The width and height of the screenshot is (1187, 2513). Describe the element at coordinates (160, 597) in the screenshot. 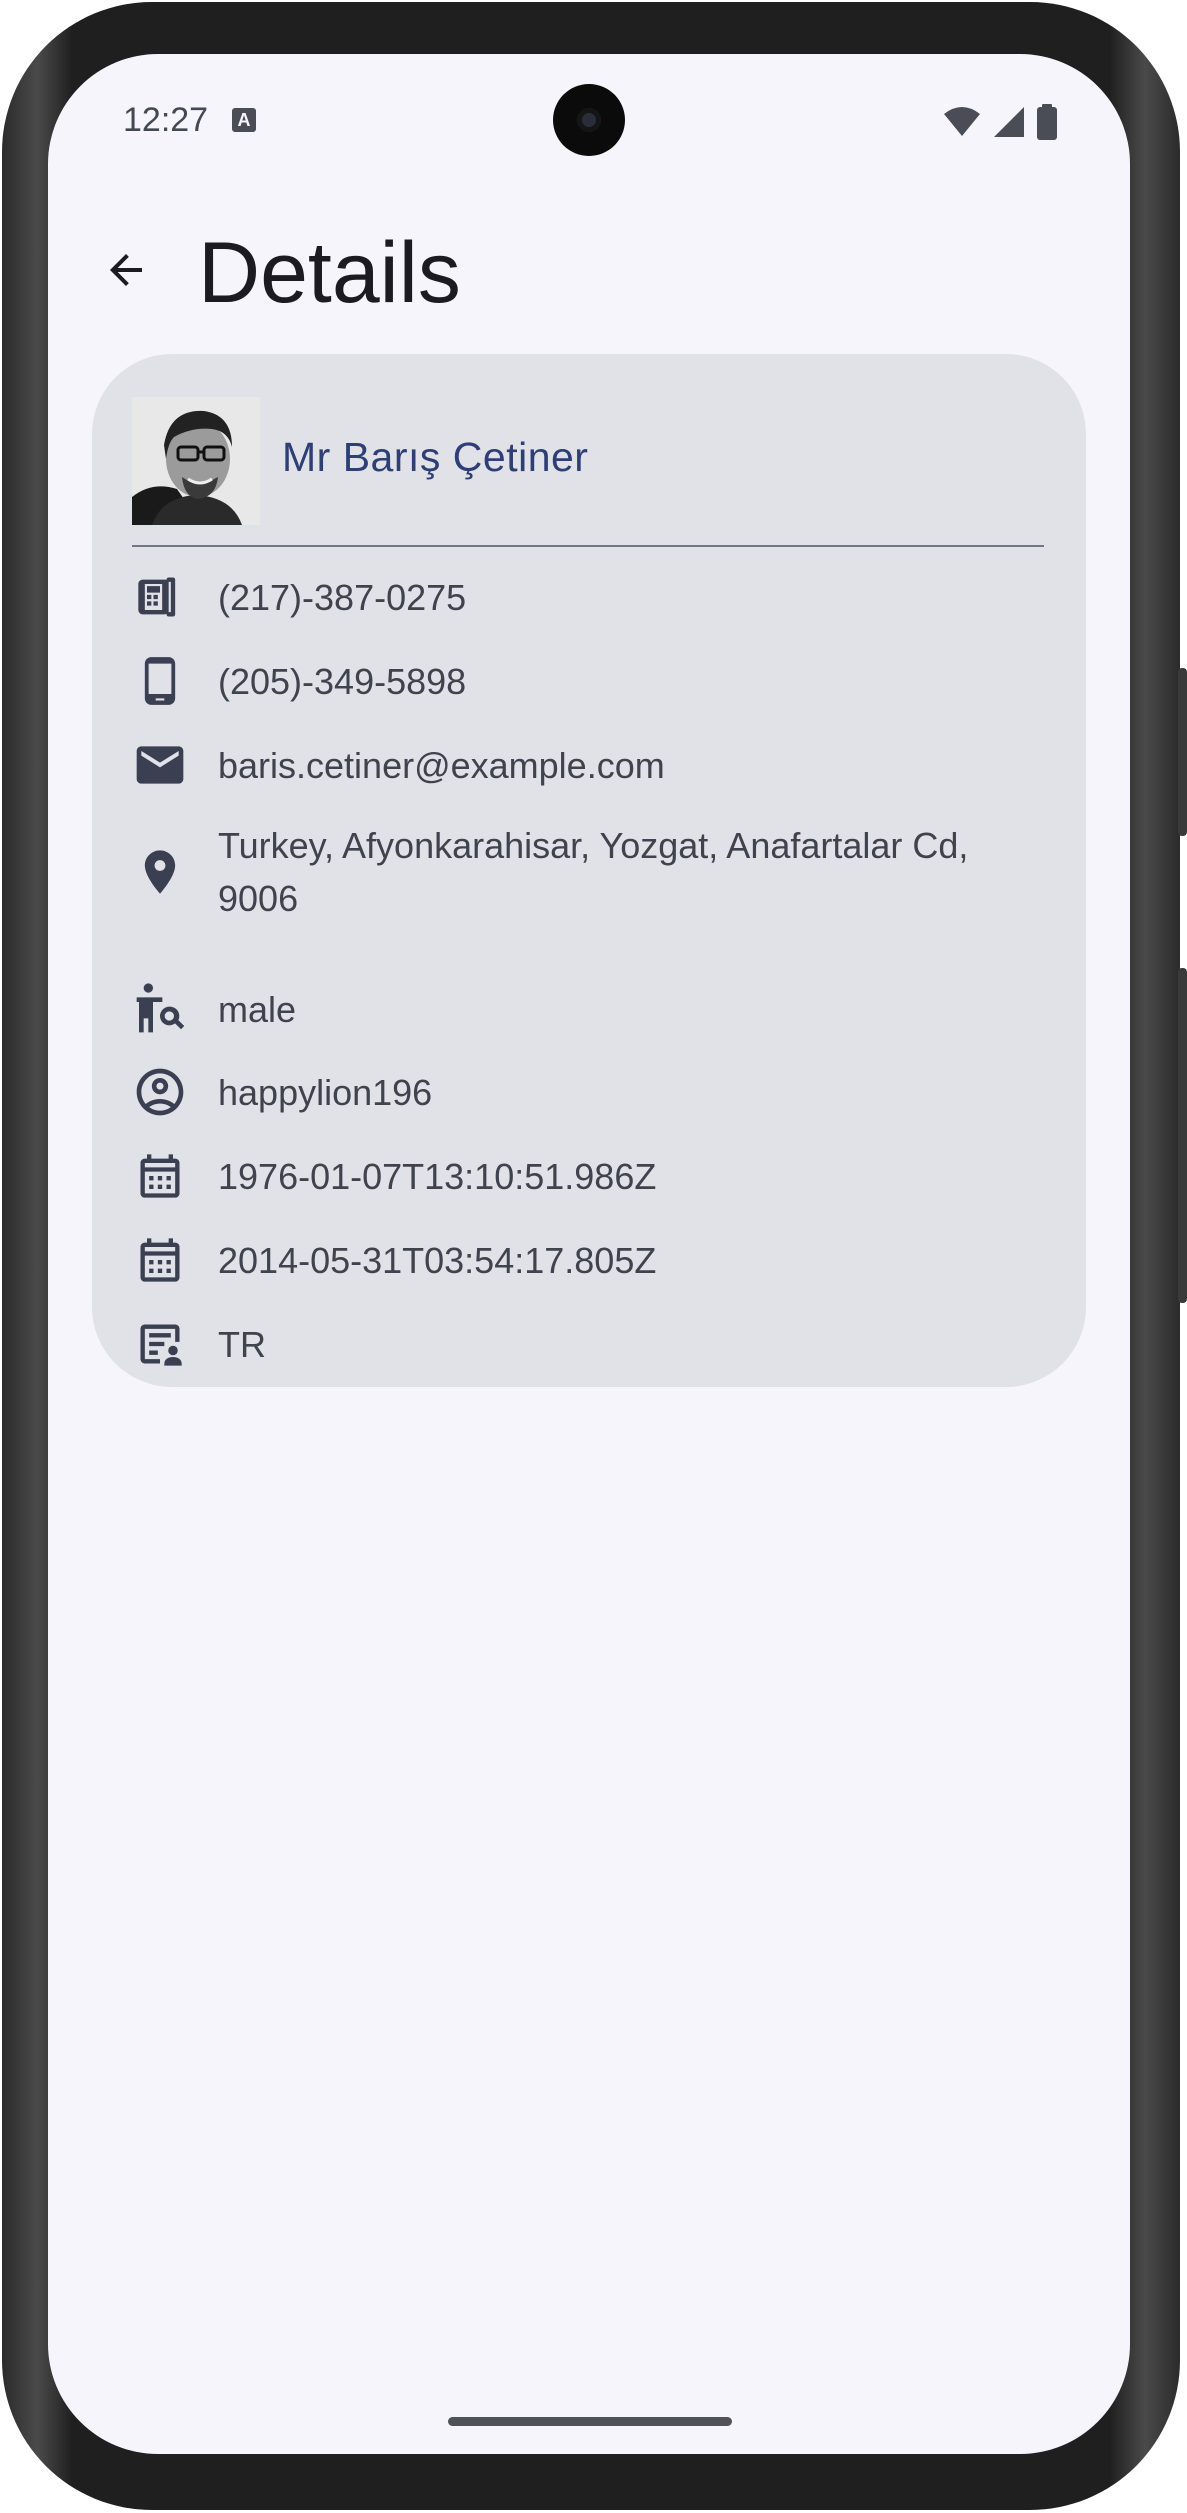

I see `phone-office-icon` at that location.